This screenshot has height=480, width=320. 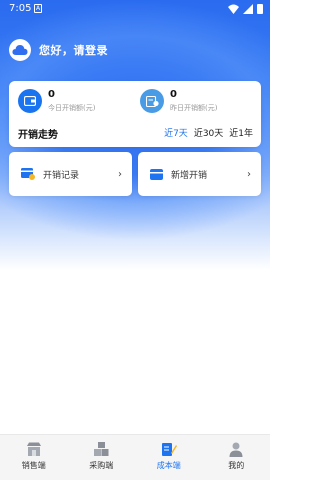 I want to click on sim-badge: A, so click(x=38, y=8).